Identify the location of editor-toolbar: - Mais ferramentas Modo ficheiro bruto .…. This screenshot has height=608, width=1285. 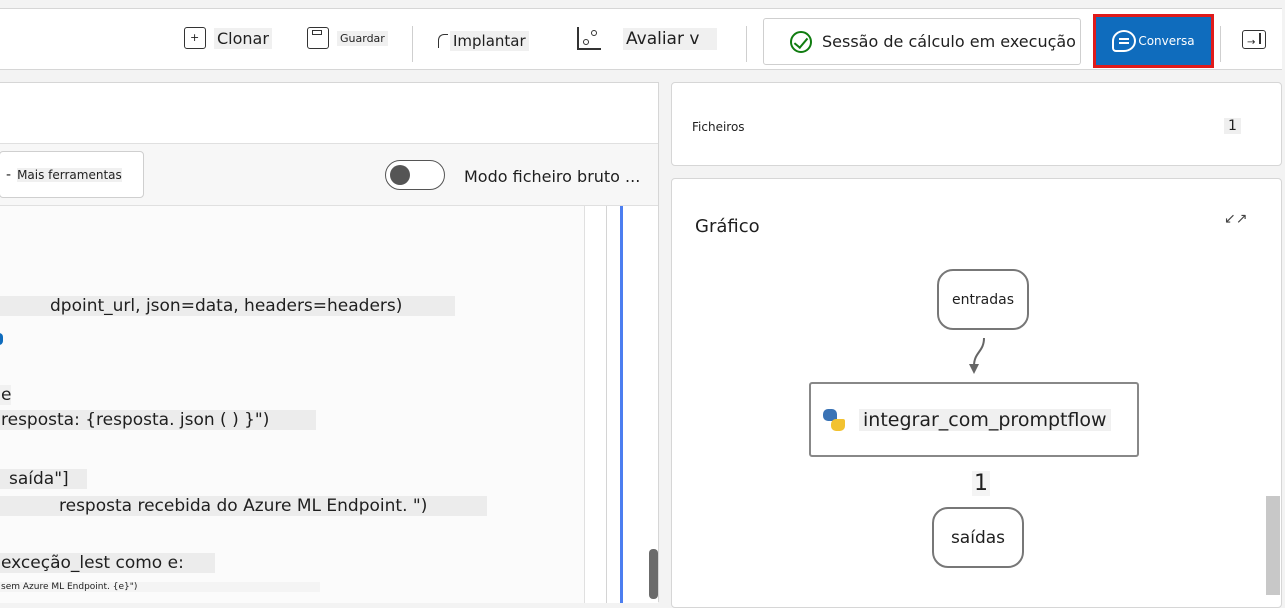
(329, 175).